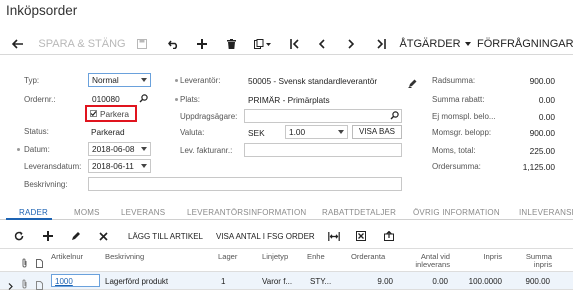 This screenshot has height=294, width=573. Describe the element at coordinates (245, 184) in the screenshot. I see `description-input` at that location.